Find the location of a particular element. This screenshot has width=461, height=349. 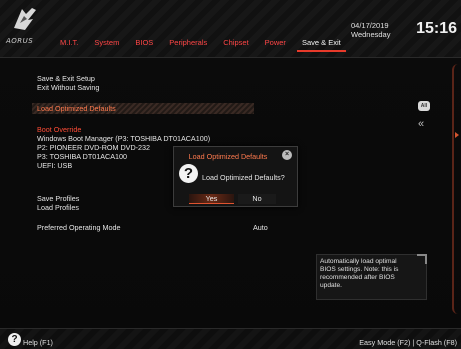

close-icon: × is located at coordinates (287, 155).